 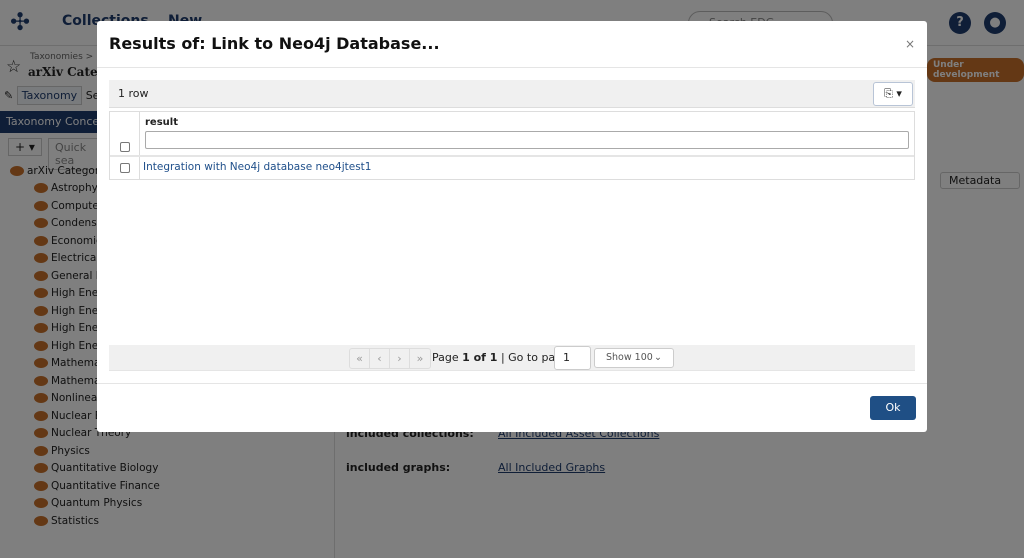 I want to click on export-button: ⎘ ▾, so click(x=893, y=94).